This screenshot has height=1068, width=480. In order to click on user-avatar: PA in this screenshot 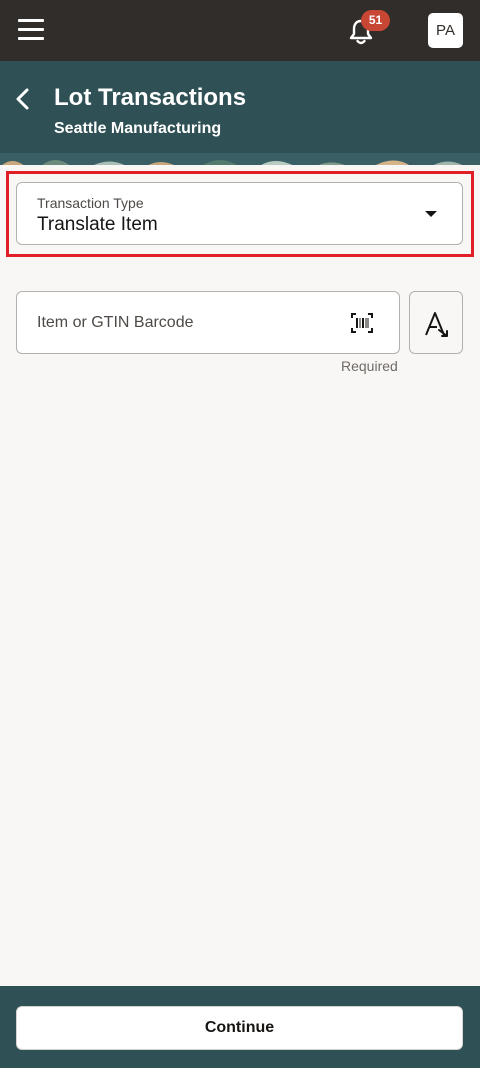, I will do `click(445, 30)`.